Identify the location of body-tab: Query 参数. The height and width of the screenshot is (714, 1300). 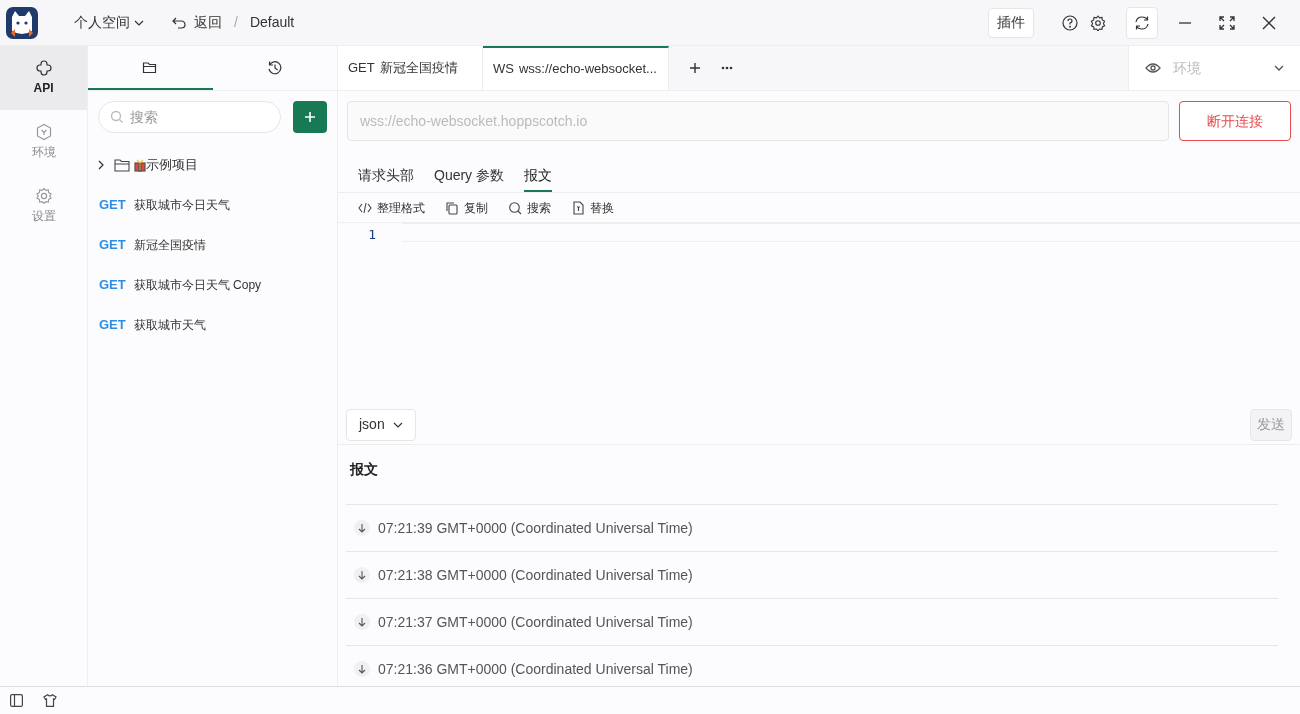
(469, 171).